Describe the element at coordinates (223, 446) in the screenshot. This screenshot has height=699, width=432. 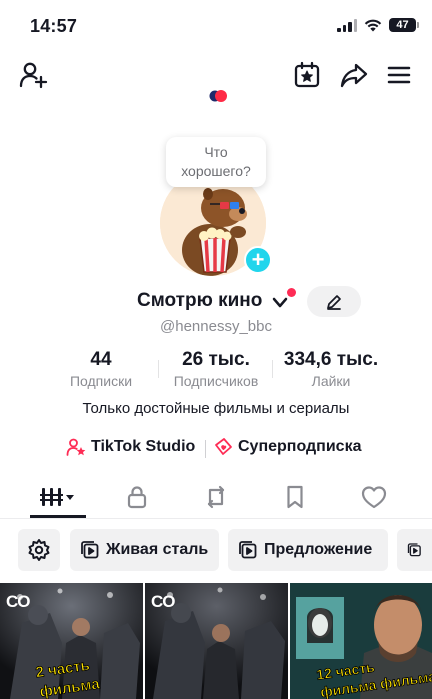
I see `ticket-heart-icon` at that location.